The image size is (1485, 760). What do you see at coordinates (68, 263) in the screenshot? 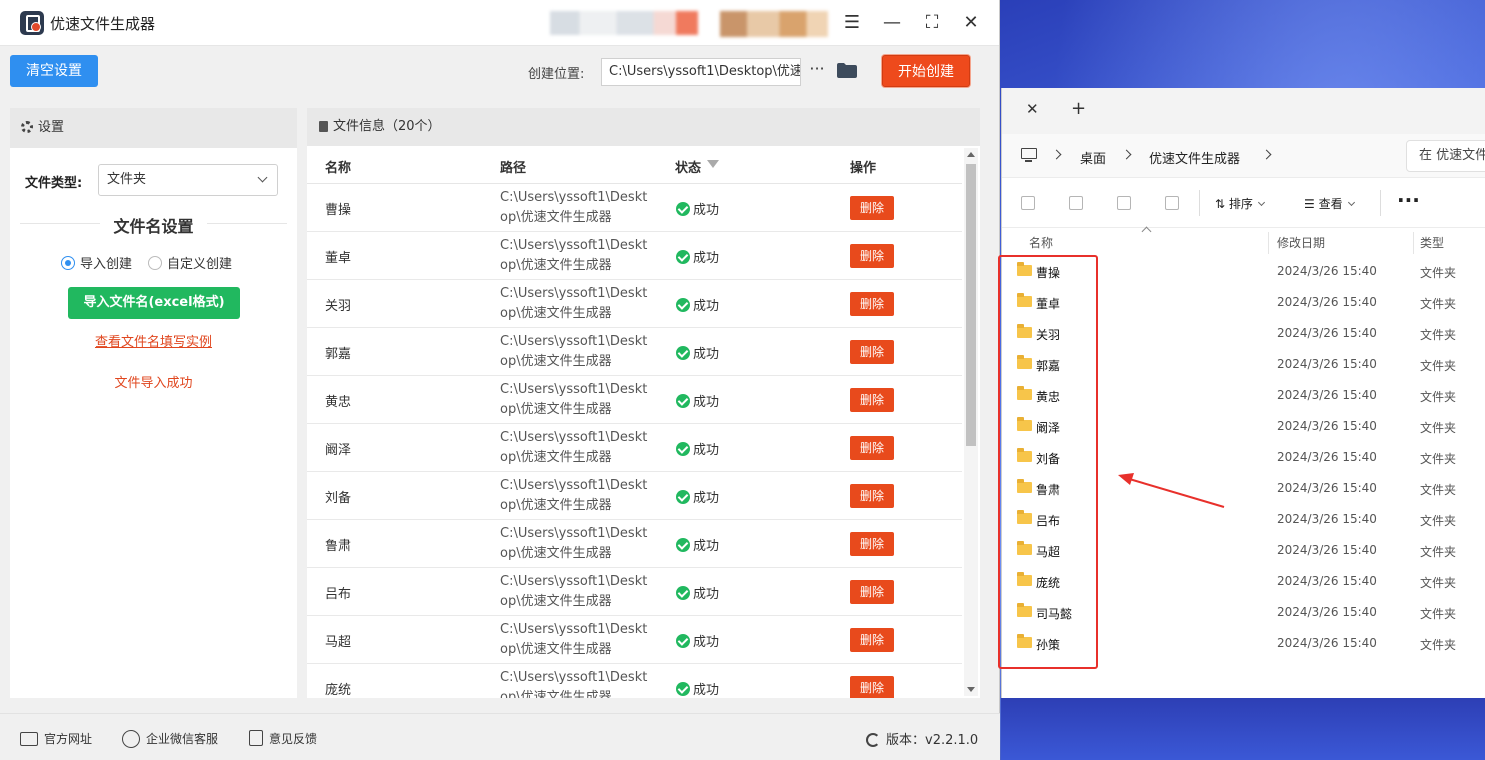
I see `radio-checked-icon` at bounding box center [68, 263].